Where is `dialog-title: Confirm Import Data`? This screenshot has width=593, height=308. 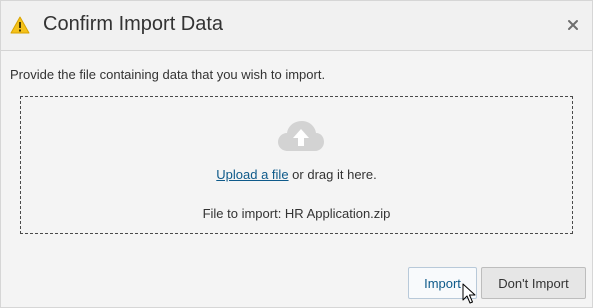
dialog-title: Confirm Import Data is located at coordinates (133, 24).